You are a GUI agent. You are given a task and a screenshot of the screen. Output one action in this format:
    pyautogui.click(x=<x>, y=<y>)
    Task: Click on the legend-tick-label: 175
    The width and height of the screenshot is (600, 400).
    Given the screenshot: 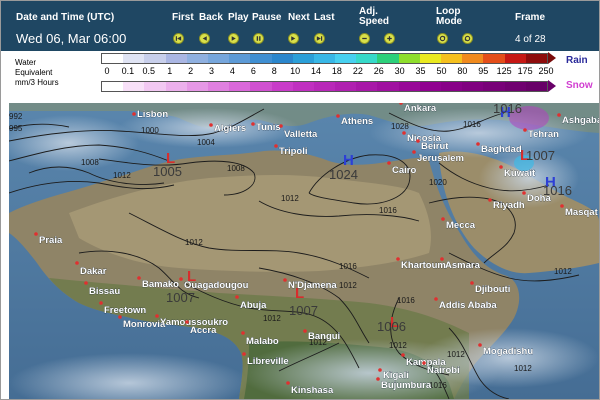 What is the action you would take?
    pyautogui.click(x=525, y=71)
    